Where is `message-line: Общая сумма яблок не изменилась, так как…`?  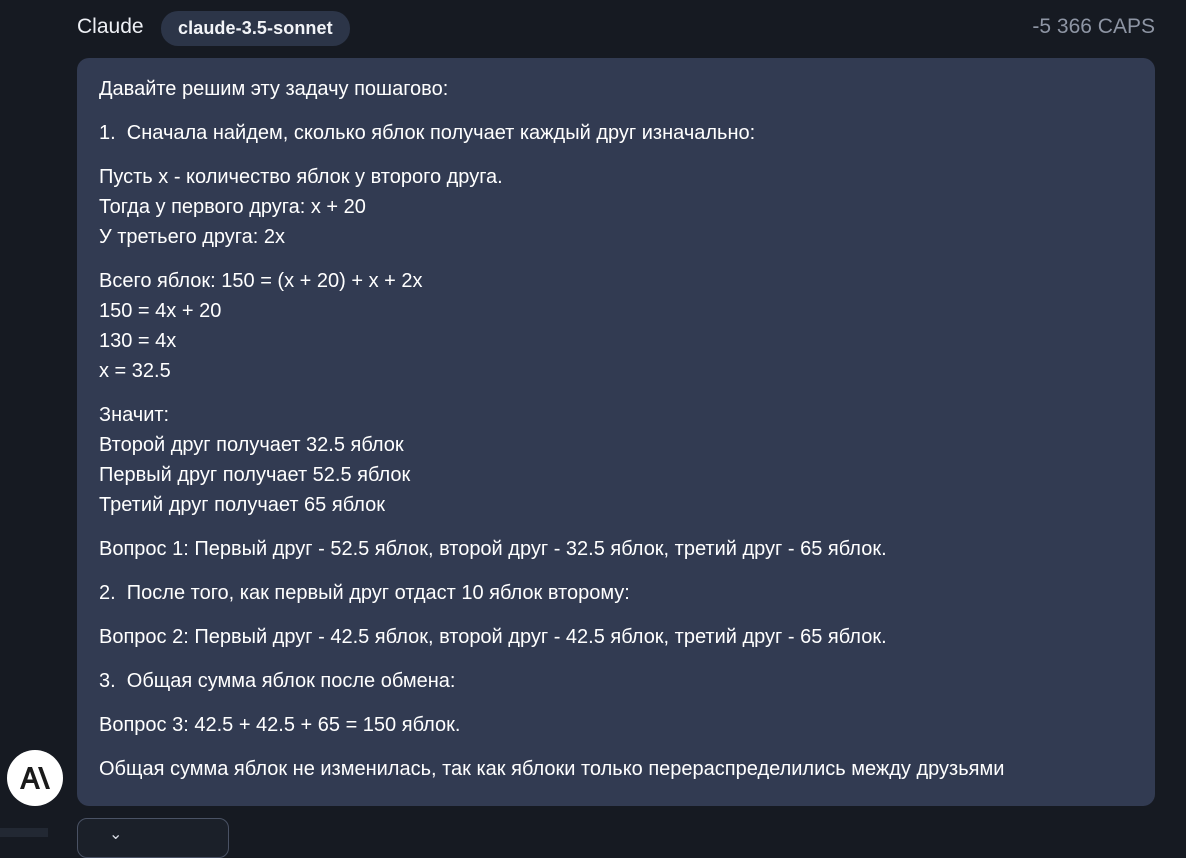
message-line: Общая сумма яблок не изменилась, так как… is located at coordinates (552, 769).